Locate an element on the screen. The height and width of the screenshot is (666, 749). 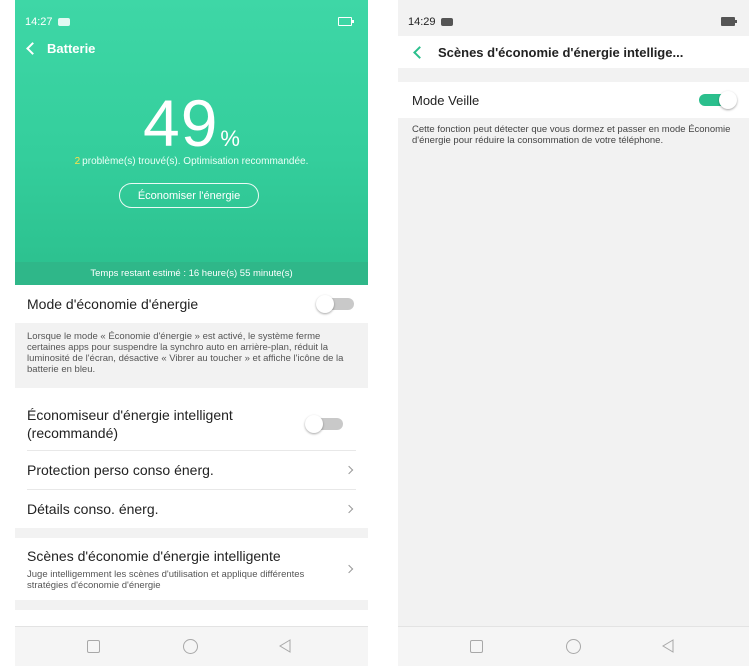
battery-percent-value: 49 is located at coordinates (181, 123).